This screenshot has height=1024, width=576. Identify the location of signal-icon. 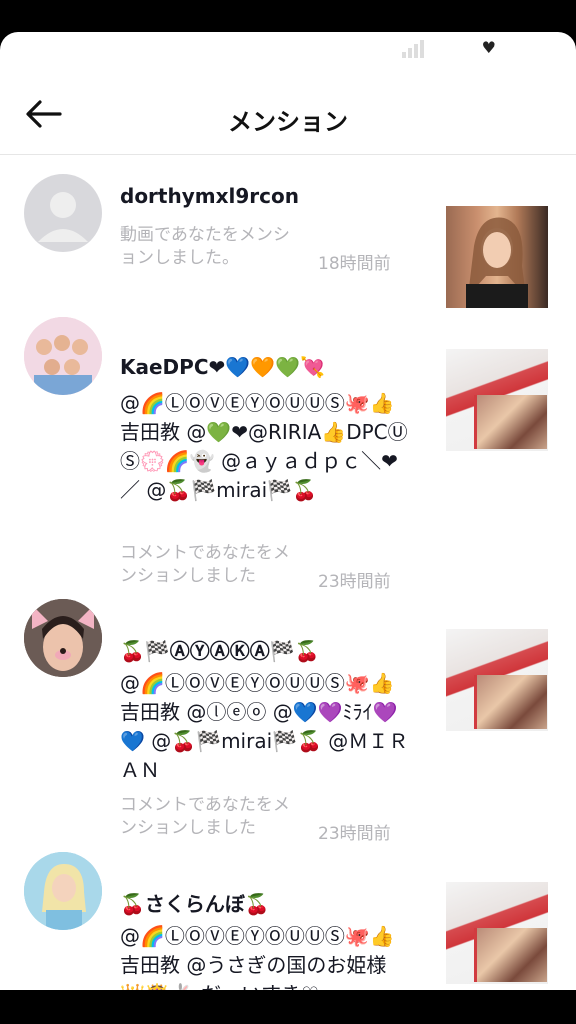
(414, 48).